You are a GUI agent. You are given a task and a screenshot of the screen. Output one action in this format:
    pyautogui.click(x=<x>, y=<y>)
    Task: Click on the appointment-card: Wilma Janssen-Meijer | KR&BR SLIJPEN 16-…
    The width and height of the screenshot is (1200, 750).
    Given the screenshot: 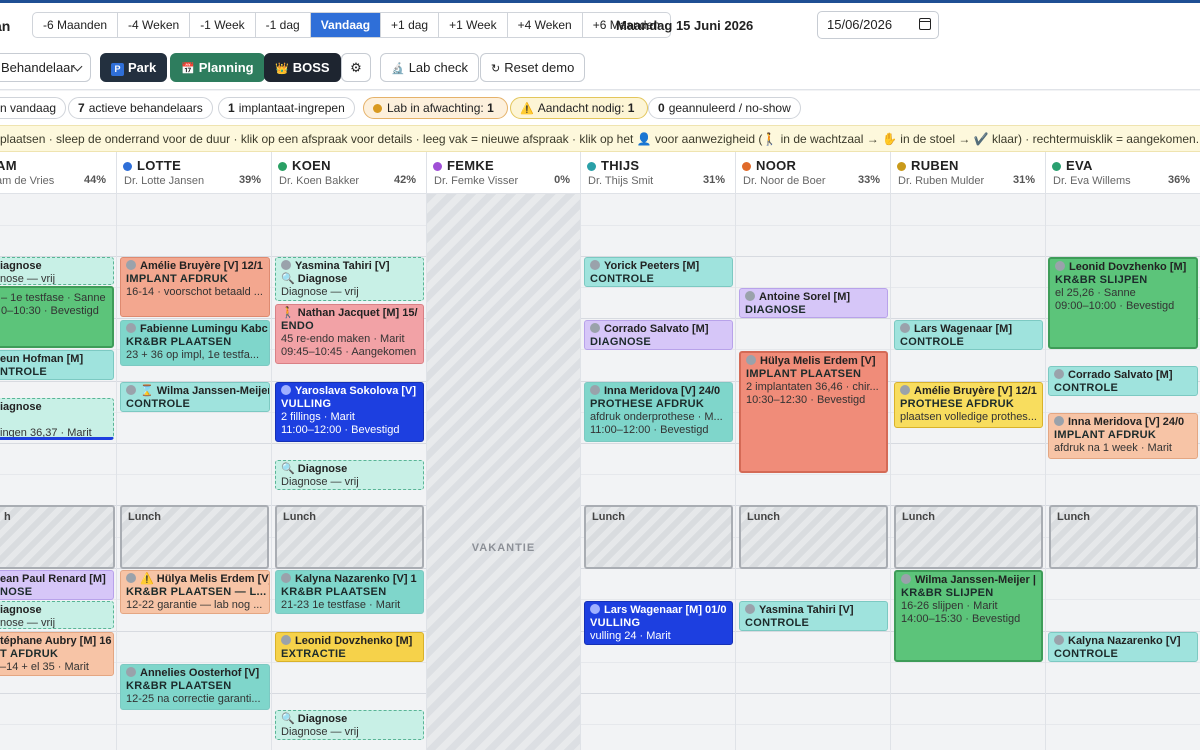 What is the action you would take?
    pyautogui.click(x=968, y=616)
    